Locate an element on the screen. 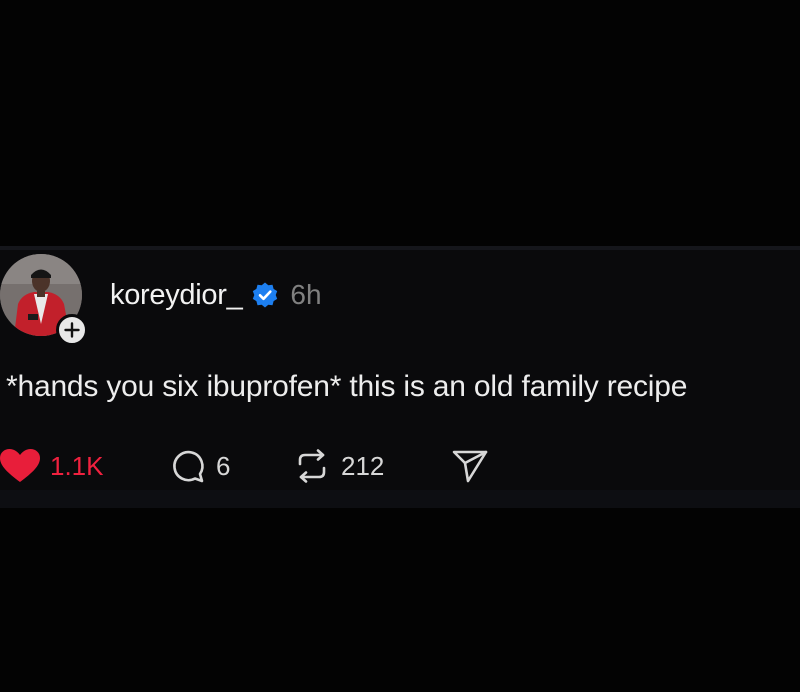 The height and width of the screenshot is (692, 800). paper-plane-icon is located at coordinates (470, 466).